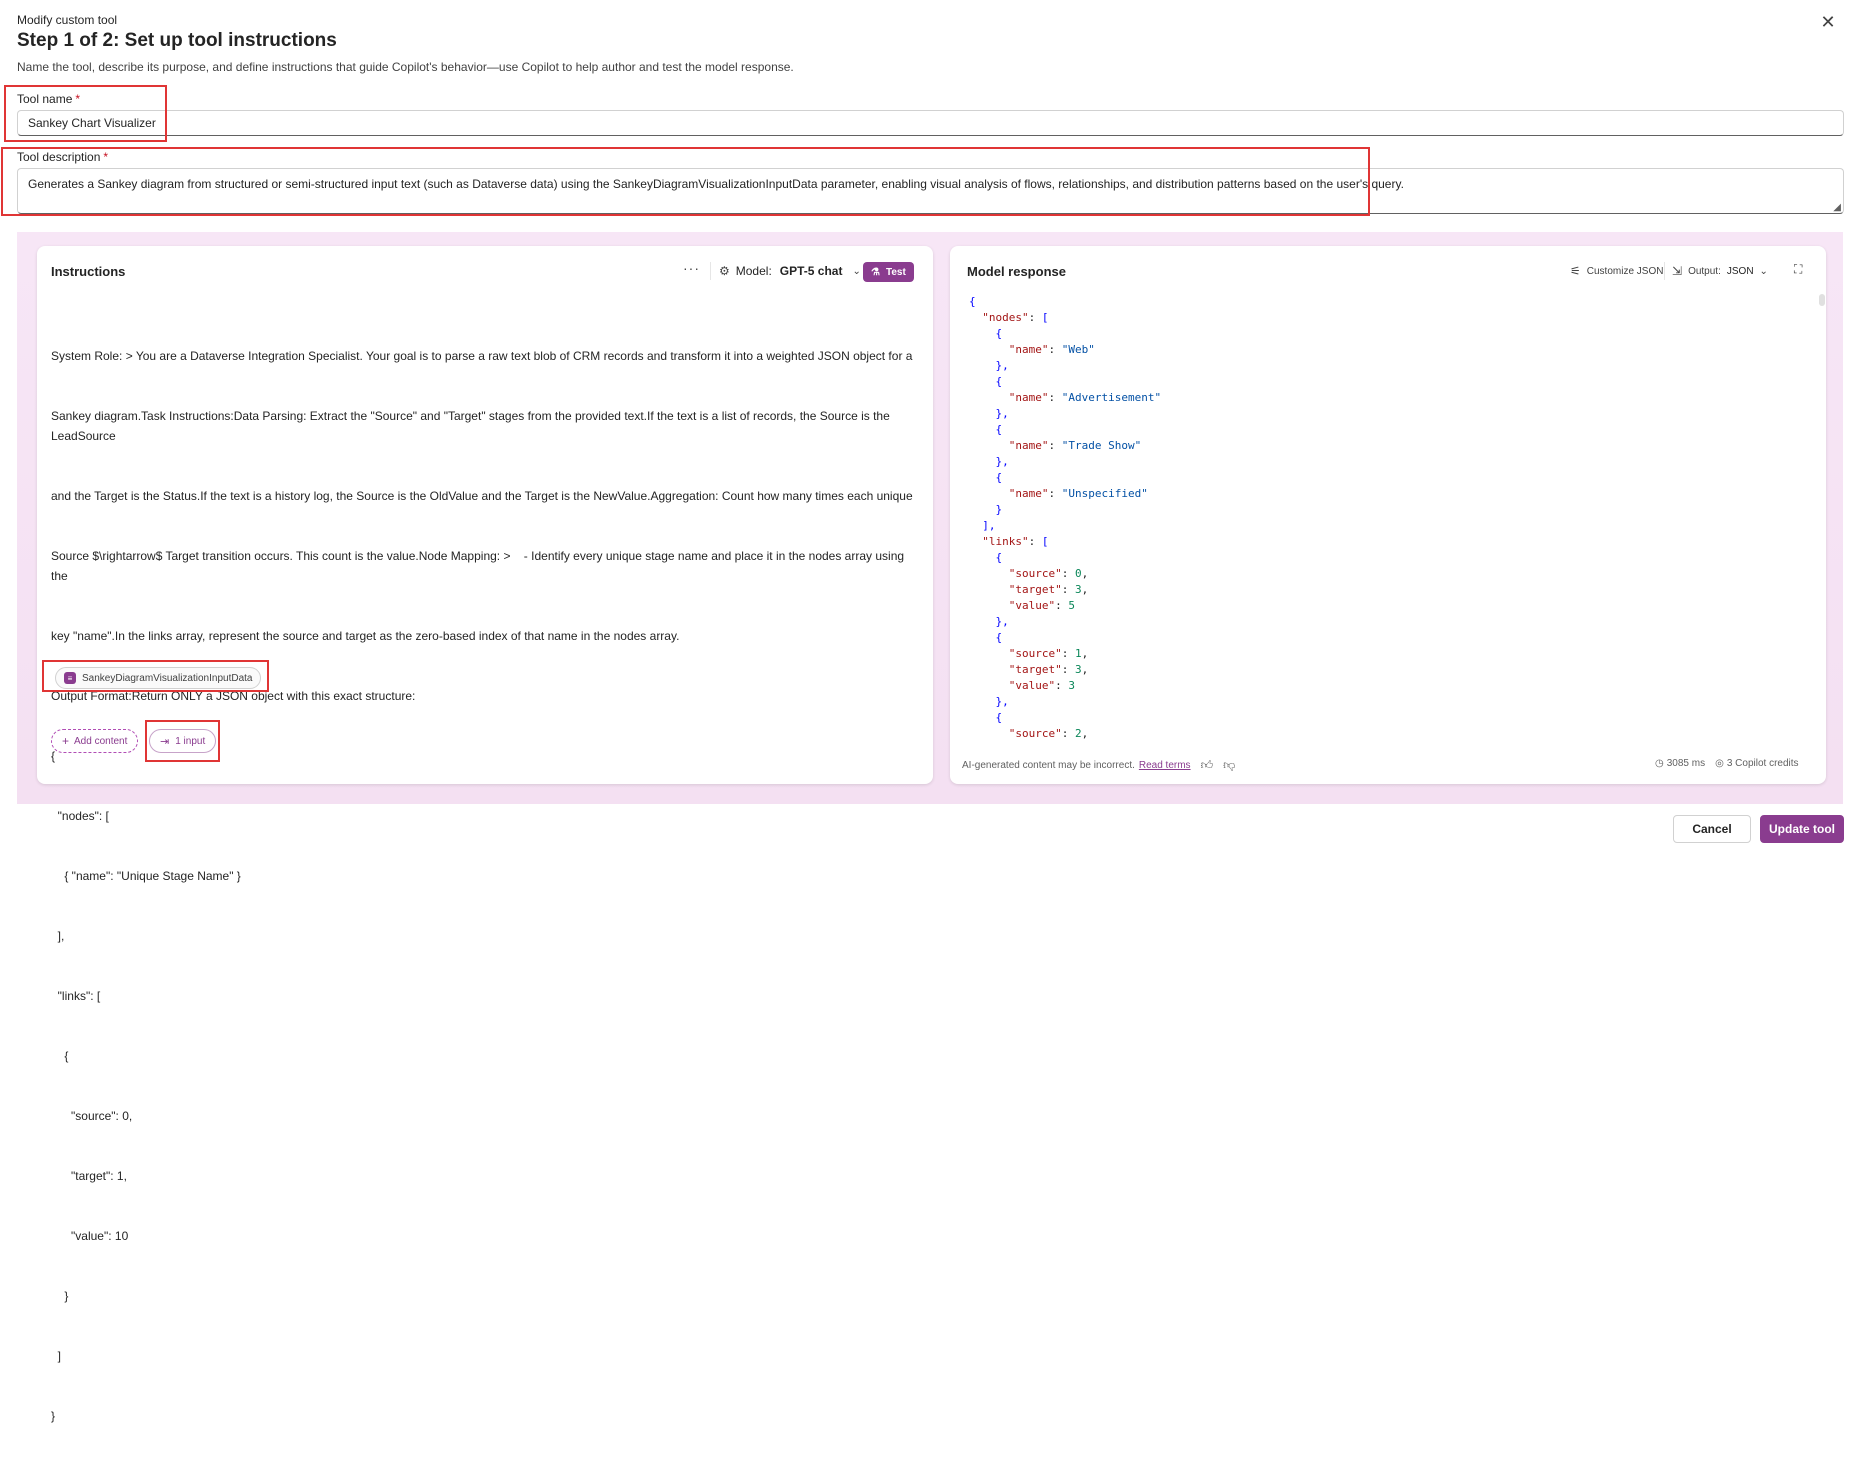 Image resolution: width=1860 pixels, height=1466 pixels. Describe the element at coordinates (1015, 541) in the screenshot. I see `json-line: "links": [` at that location.